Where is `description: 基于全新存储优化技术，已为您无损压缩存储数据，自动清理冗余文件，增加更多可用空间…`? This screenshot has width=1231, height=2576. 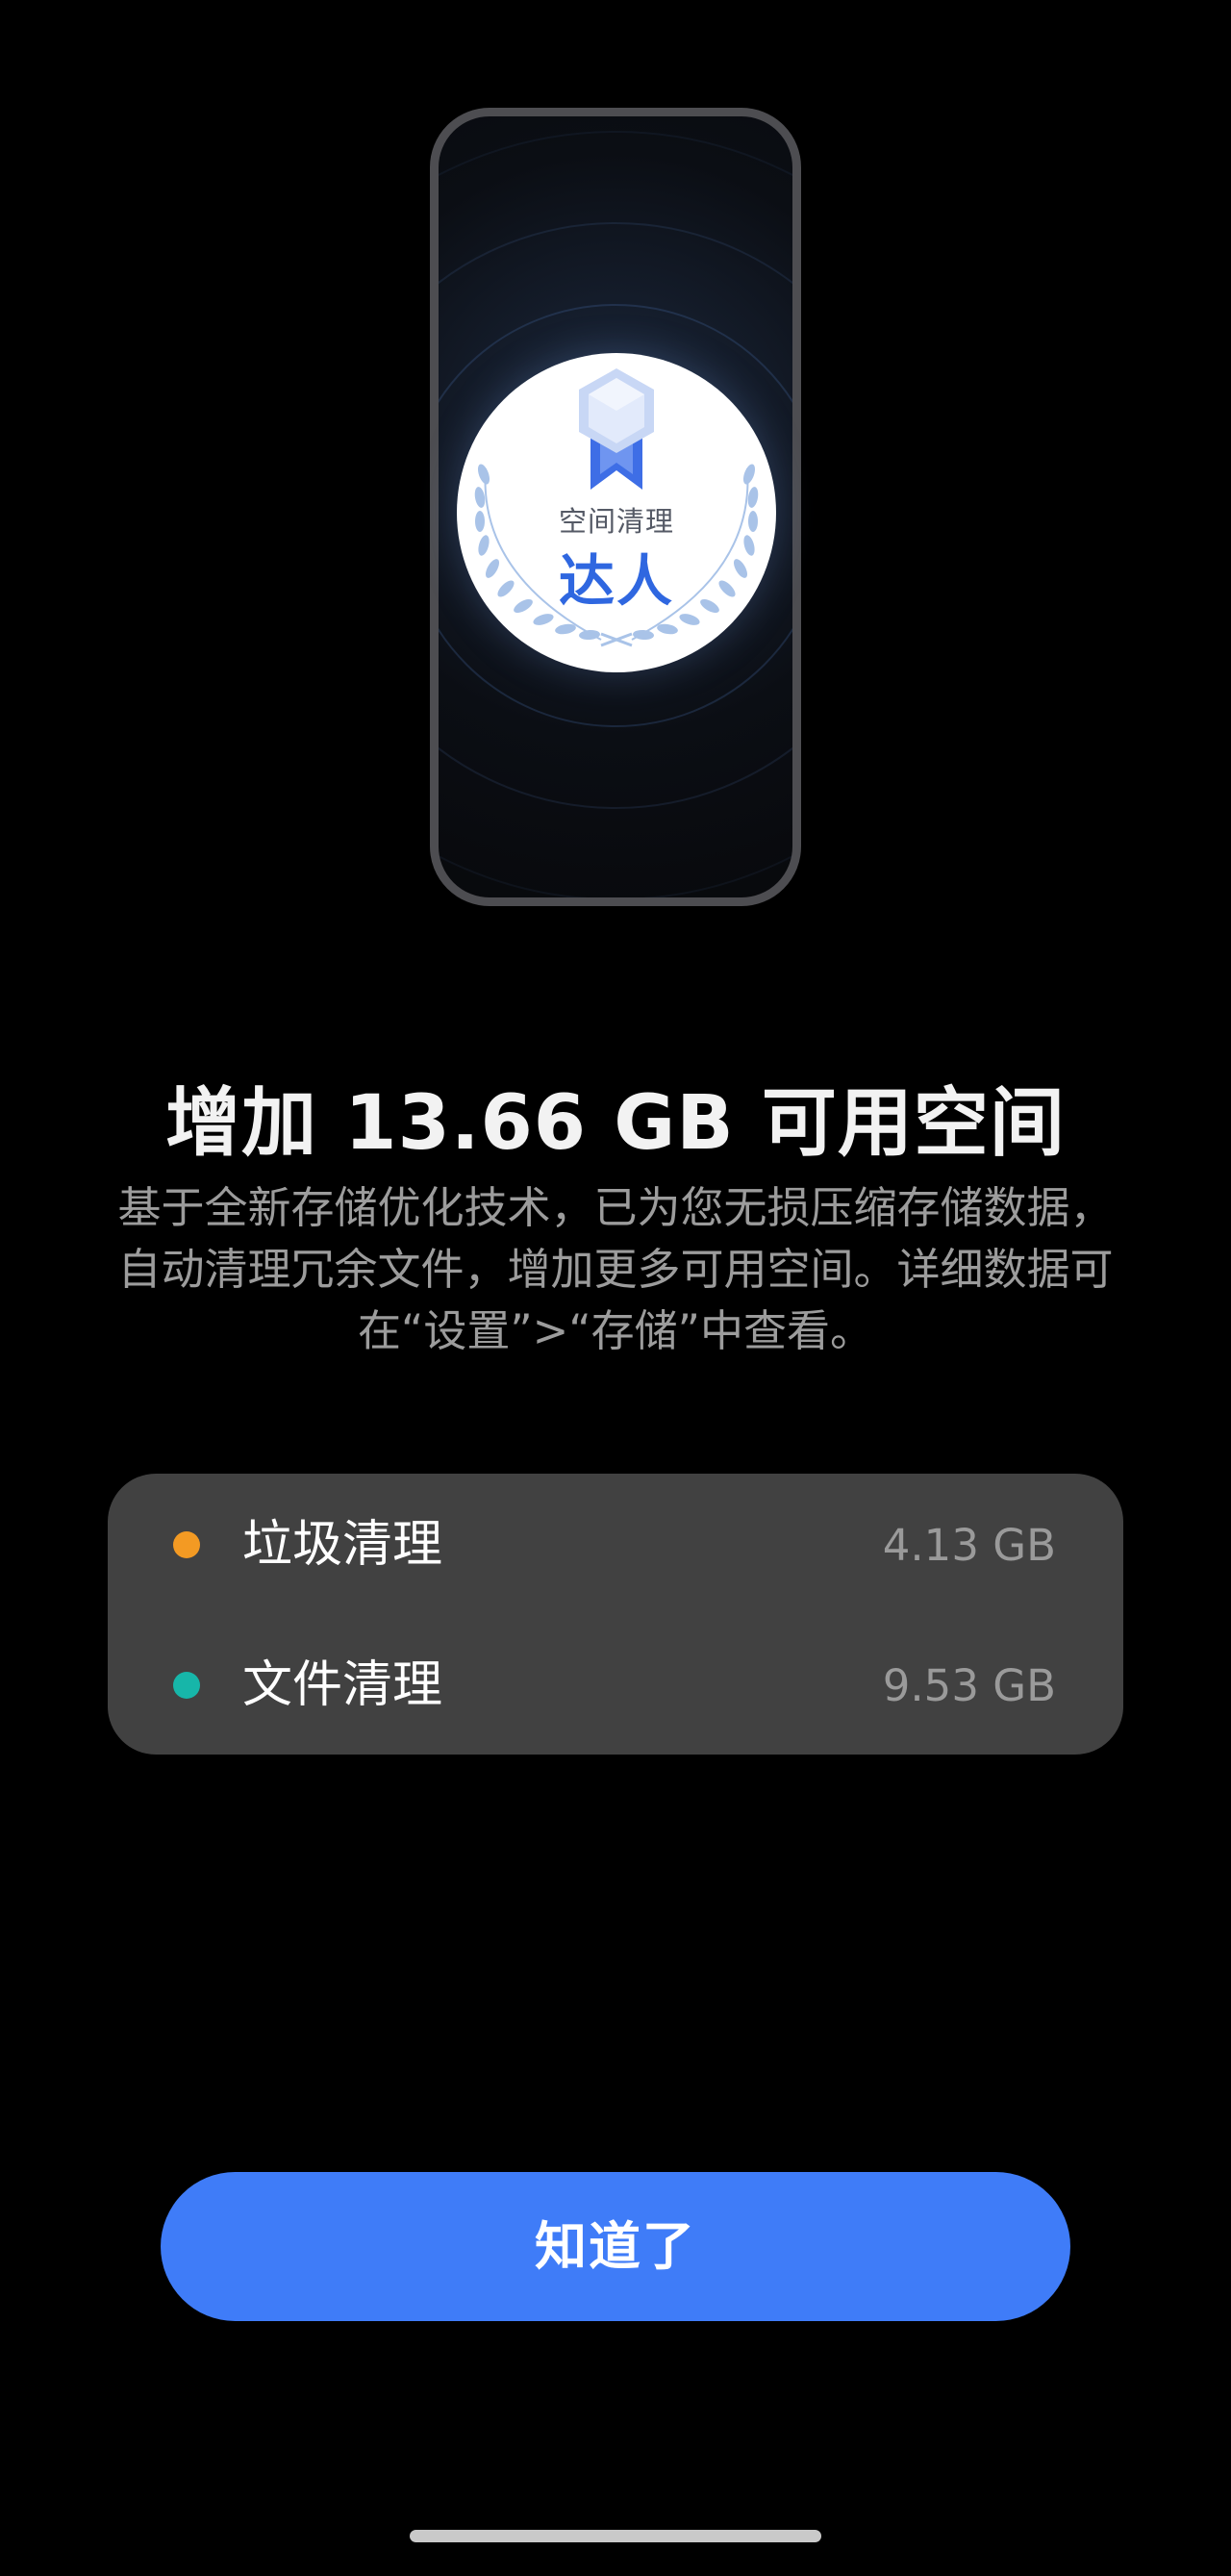
description: 基于全新存储优化技术，已为您无损压缩存储数据，自动清理冗余文件，增加更多可用空间… is located at coordinates (615, 1269).